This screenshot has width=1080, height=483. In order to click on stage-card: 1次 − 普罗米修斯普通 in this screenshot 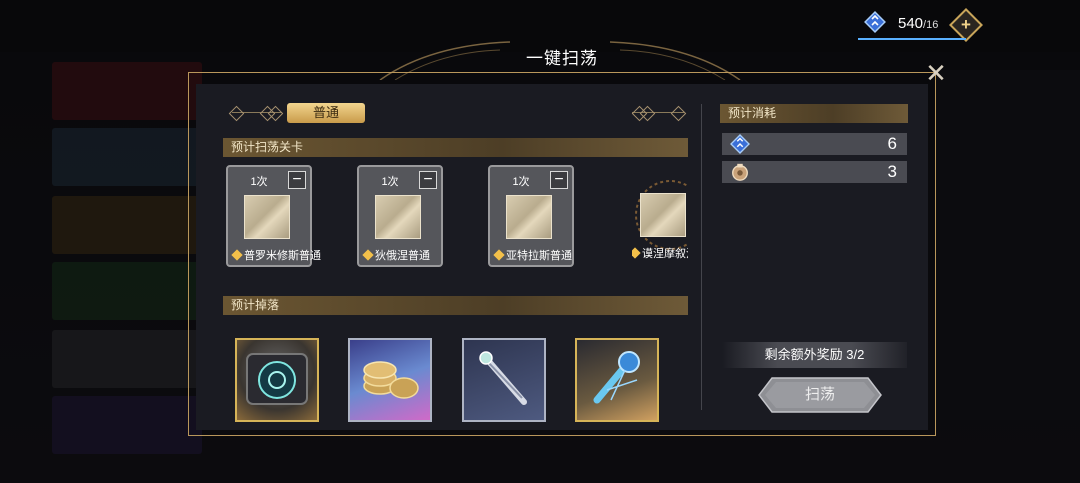, I will do `click(273, 216)`.